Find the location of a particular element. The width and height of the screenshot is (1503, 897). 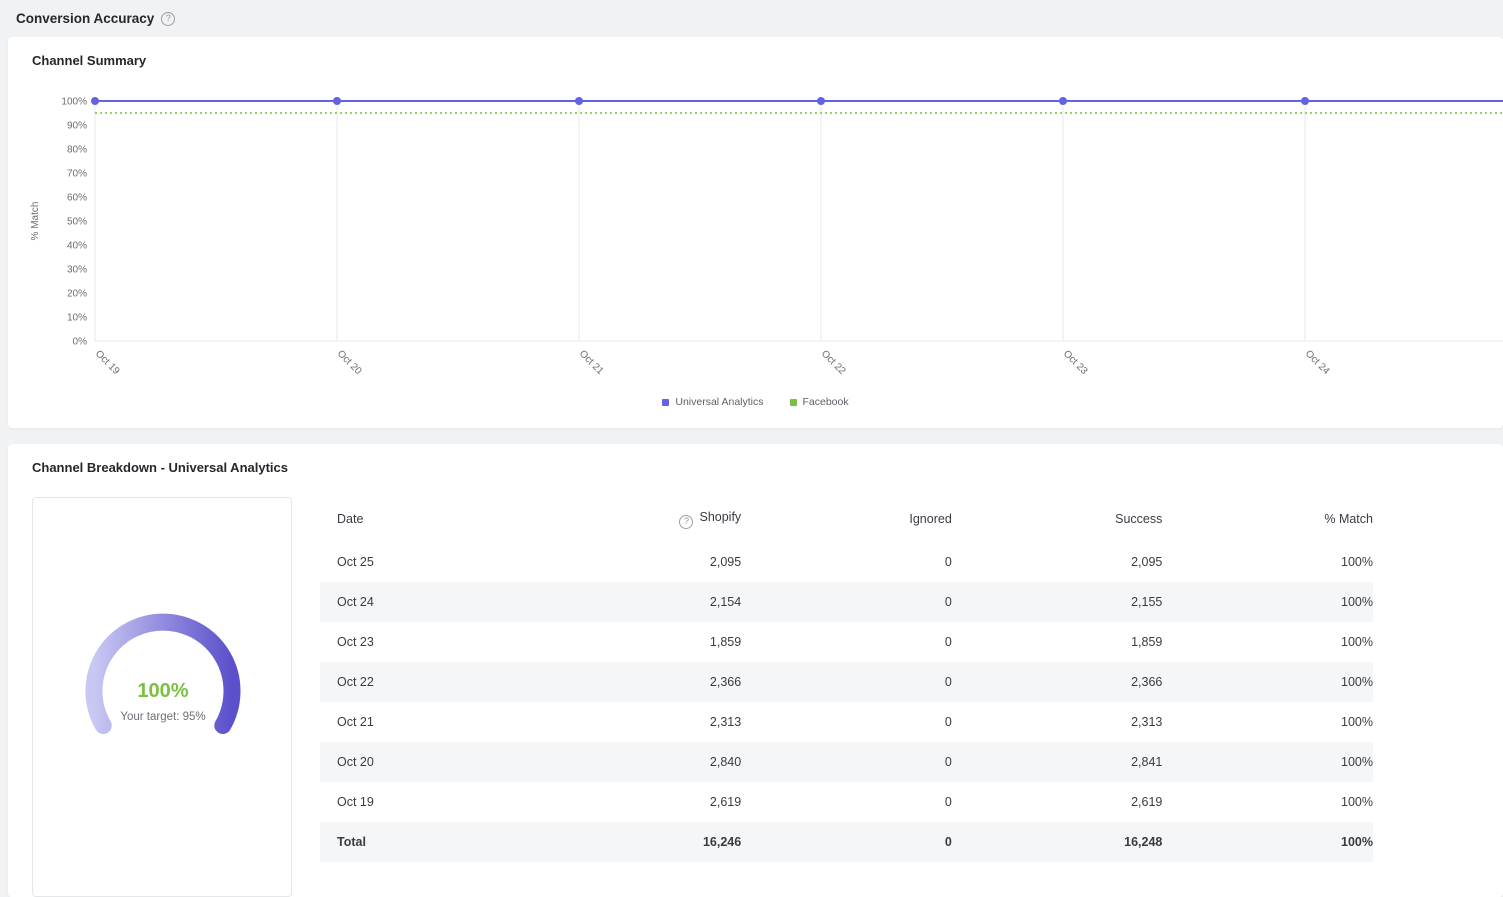

cell-success: 2,366 is located at coordinates (1147, 681).